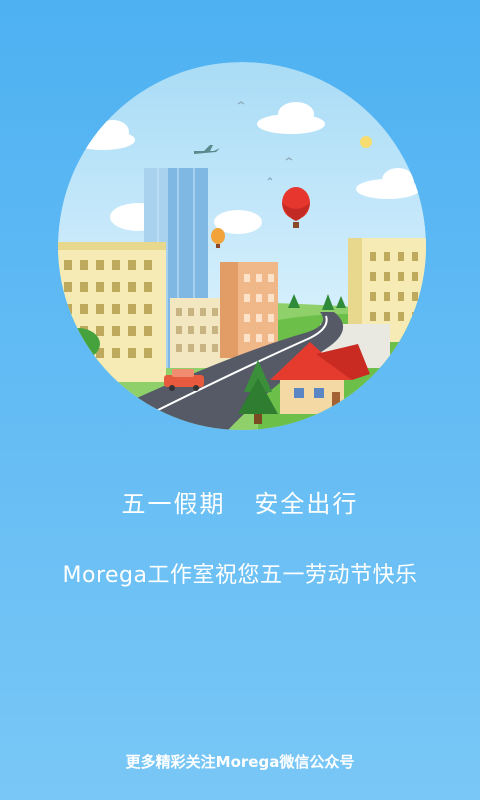 The width and height of the screenshot is (480, 800). What do you see at coordinates (240, 504) in the screenshot?
I see `headline-text: 五一假期 安全出行` at bounding box center [240, 504].